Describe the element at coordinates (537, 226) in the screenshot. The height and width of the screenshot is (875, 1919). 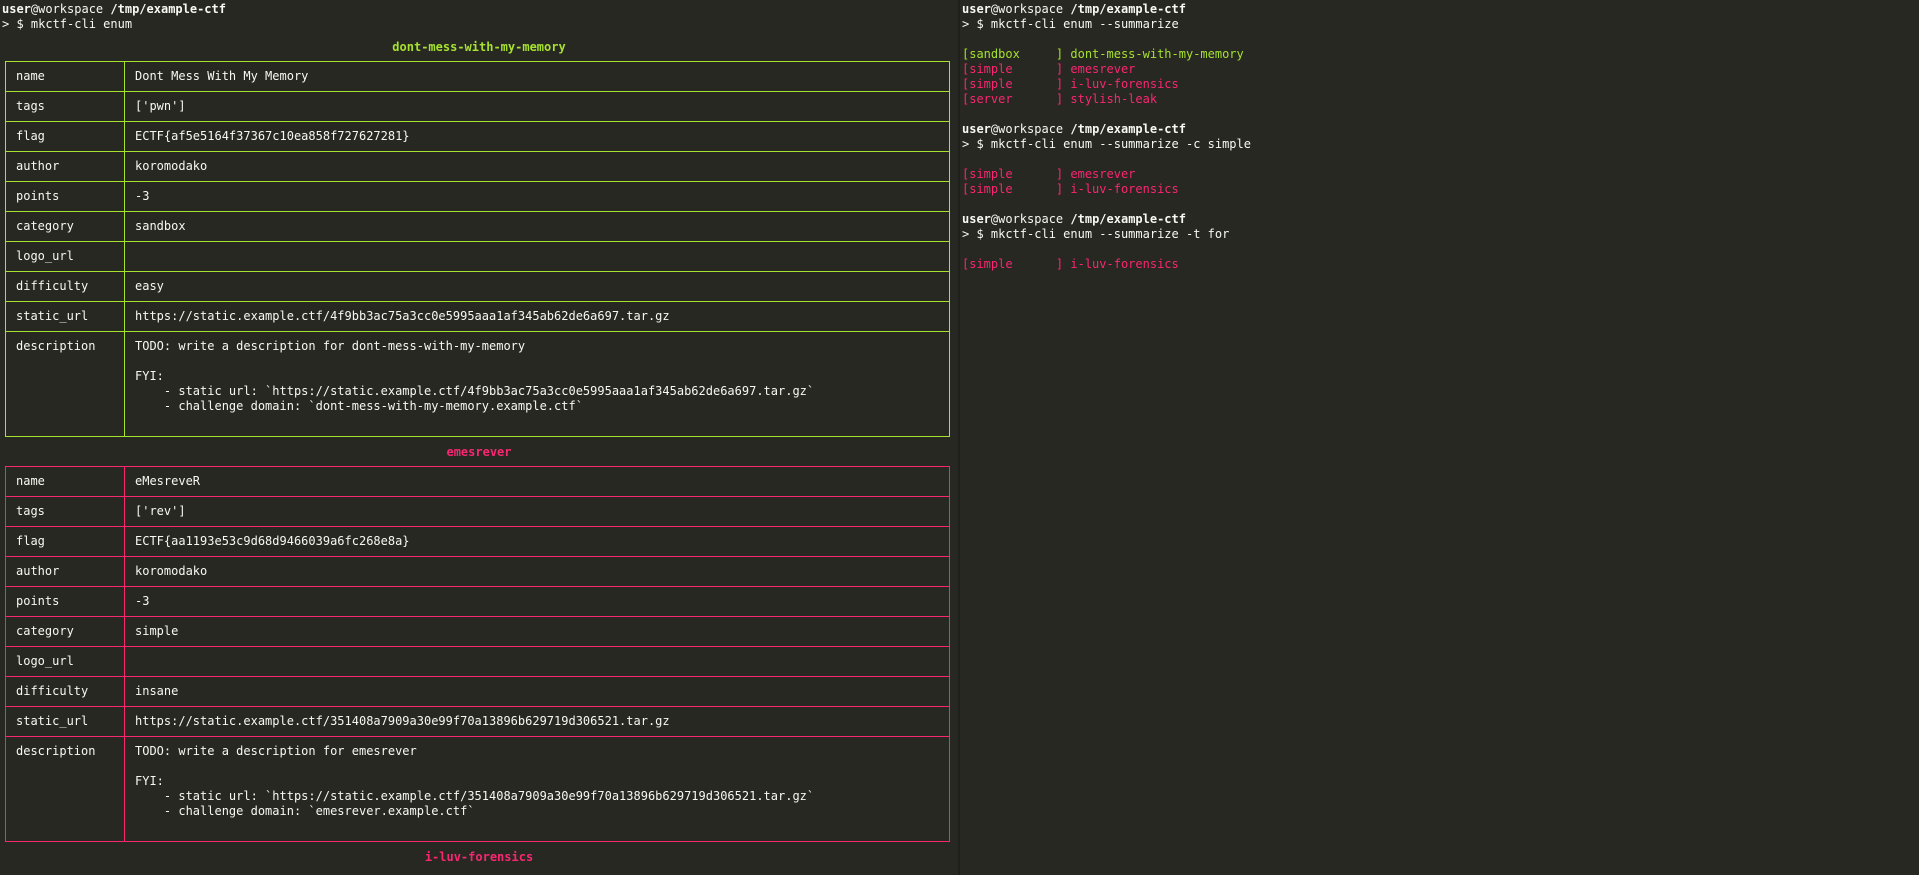
I see `row-value: sandbox` at that location.